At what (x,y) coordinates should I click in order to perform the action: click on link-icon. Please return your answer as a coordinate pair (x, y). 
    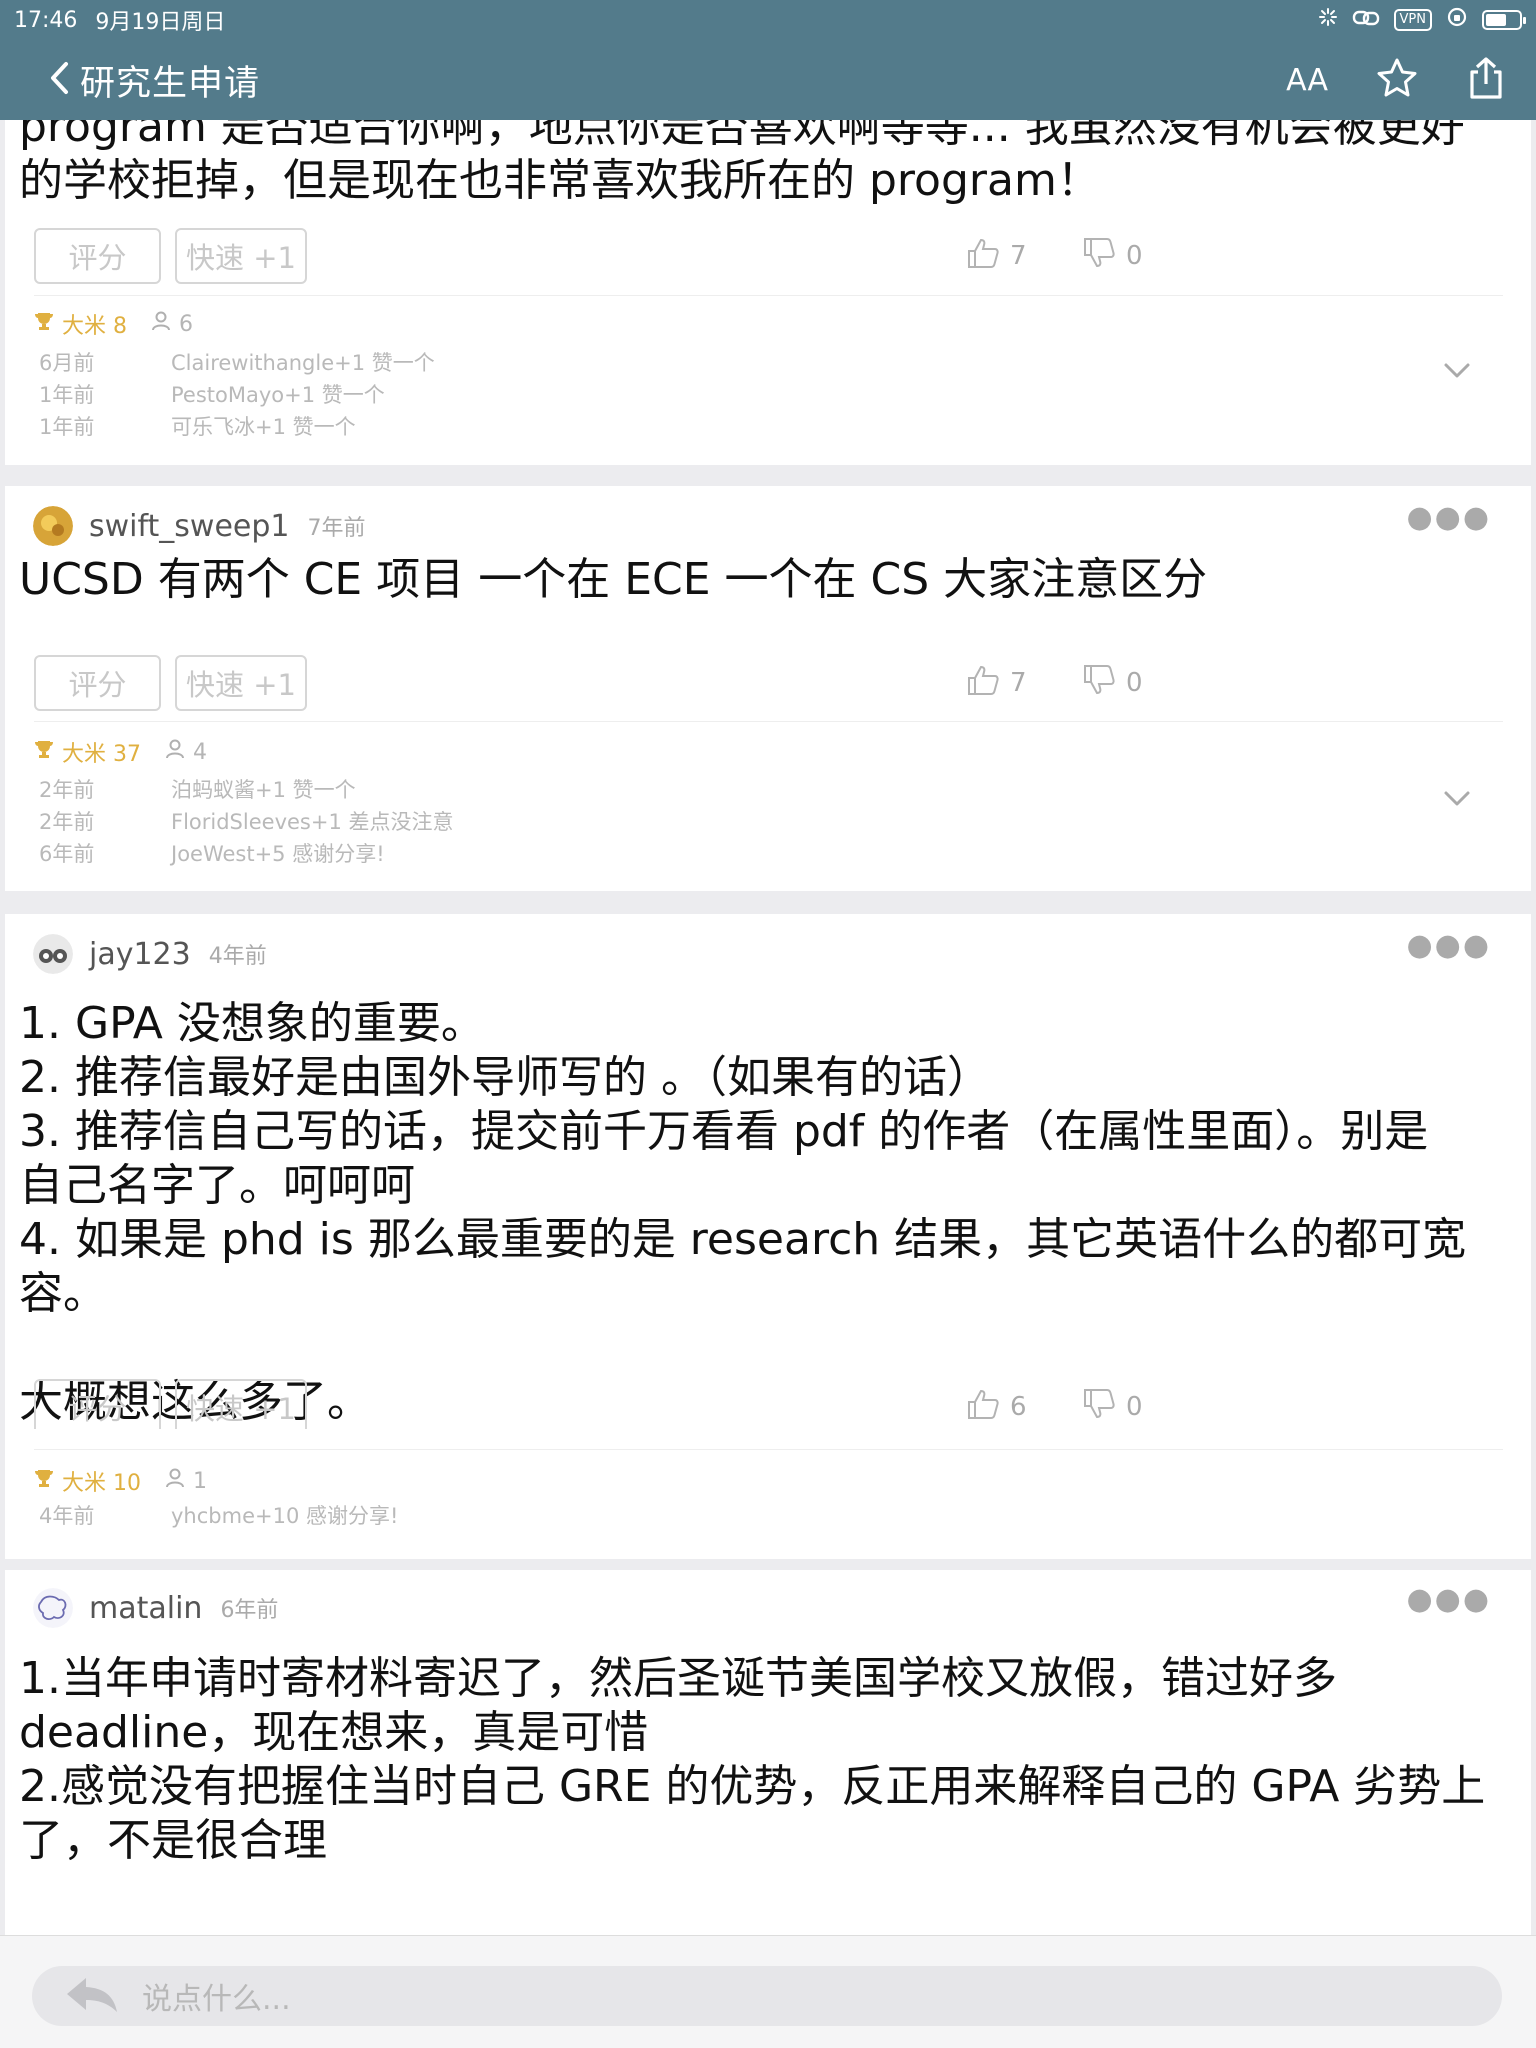
    Looking at the image, I should click on (1366, 20).